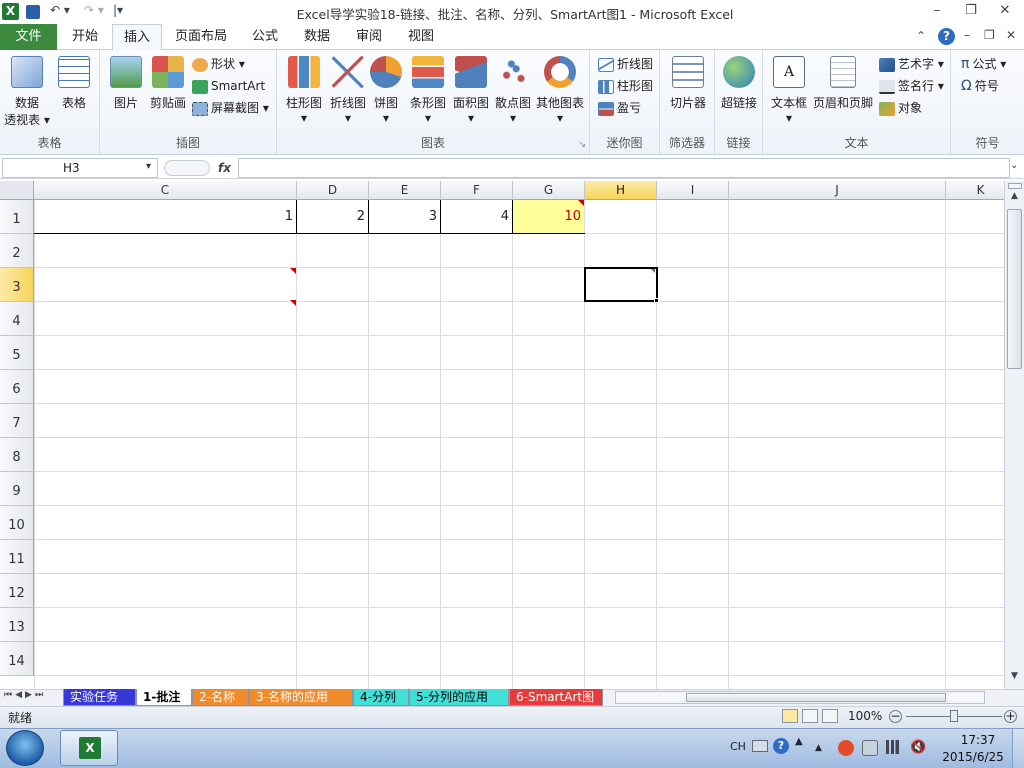 This screenshot has height=768, width=1024. I want to click on scroll-thumb, so click(1014, 289).